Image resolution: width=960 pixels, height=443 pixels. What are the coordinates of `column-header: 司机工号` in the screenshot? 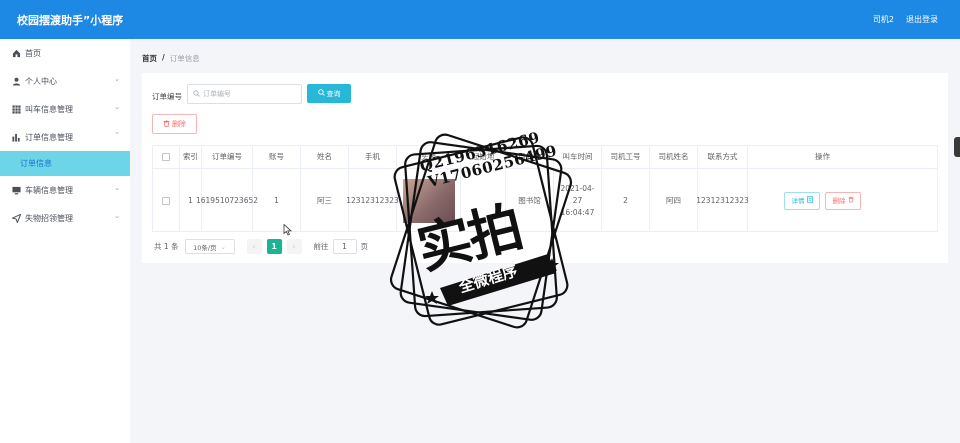 It's located at (626, 157).